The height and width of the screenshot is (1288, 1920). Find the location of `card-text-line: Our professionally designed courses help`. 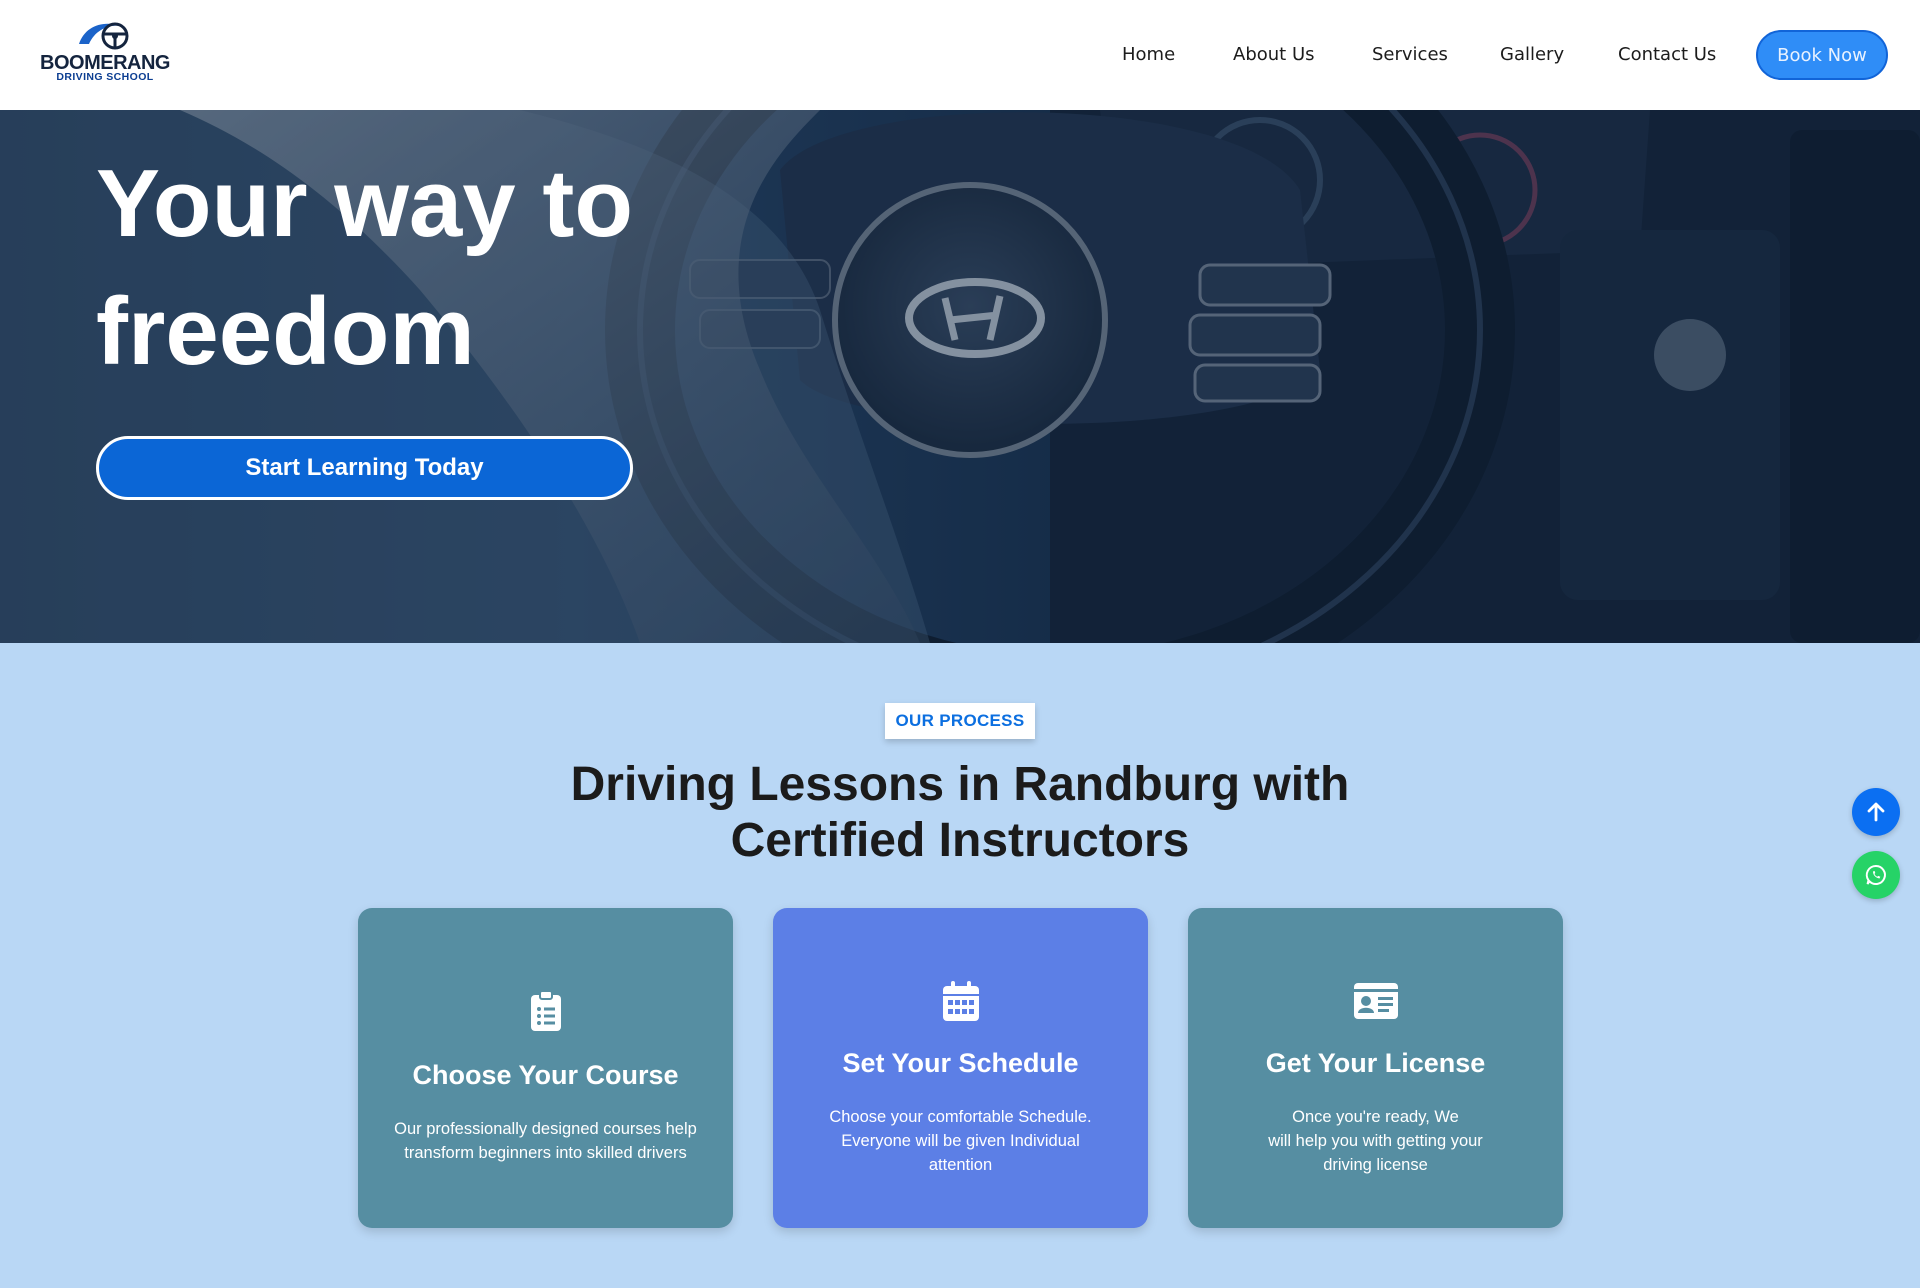

card-text-line: Our professionally designed courses help is located at coordinates (545, 1129).